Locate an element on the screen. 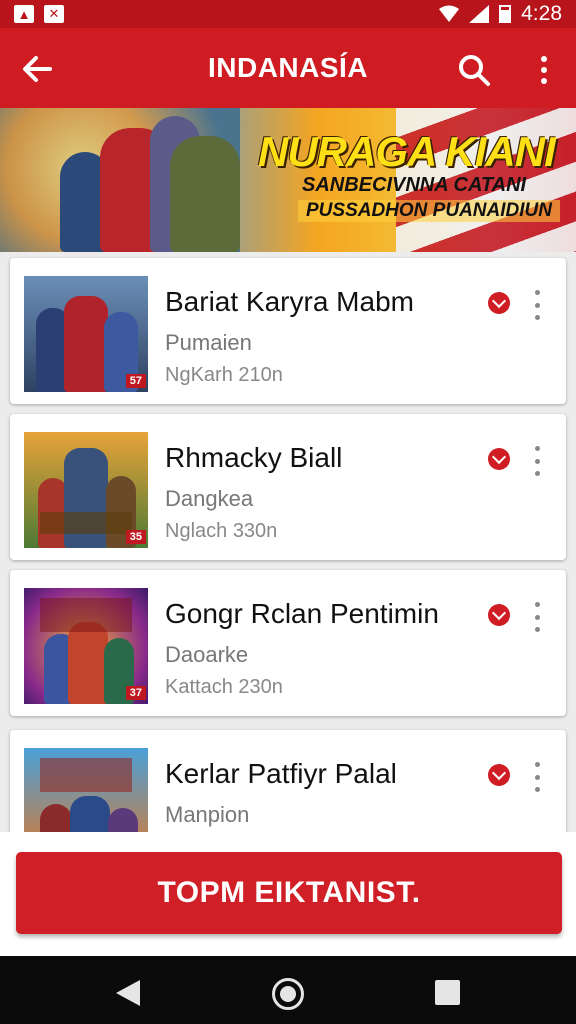 Image resolution: width=576 pixels, height=1024 pixels. item-title: Rhmacky Biall is located at coordinates (254, 457).